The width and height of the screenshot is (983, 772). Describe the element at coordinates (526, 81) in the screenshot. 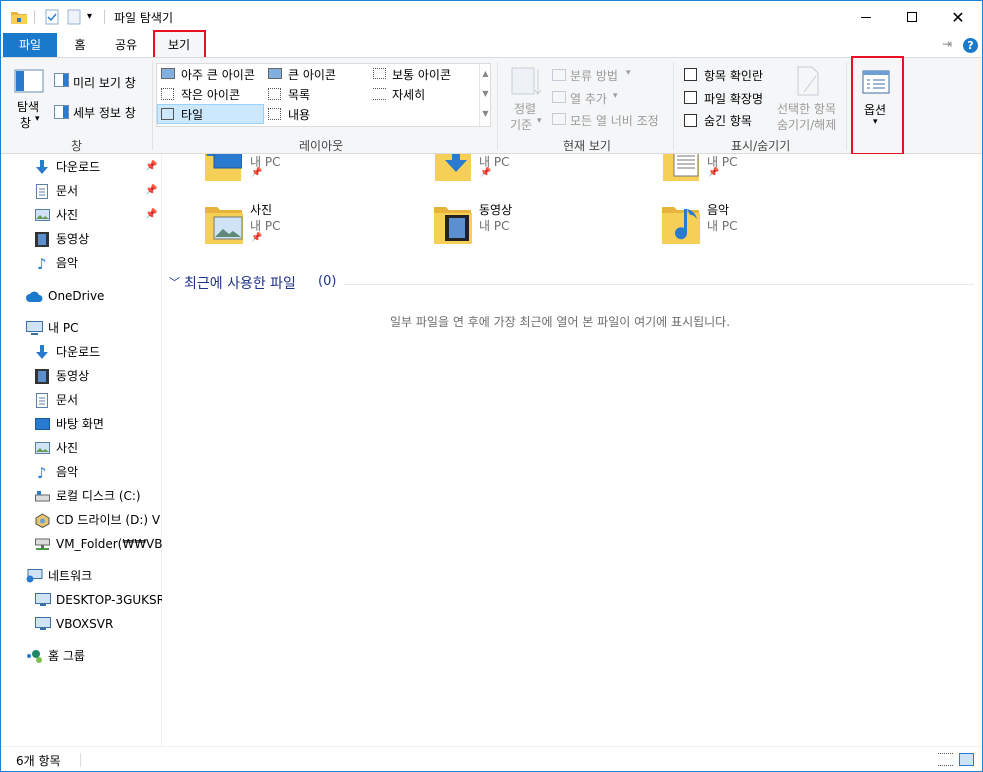

I see `sort-by-icon` at that location.